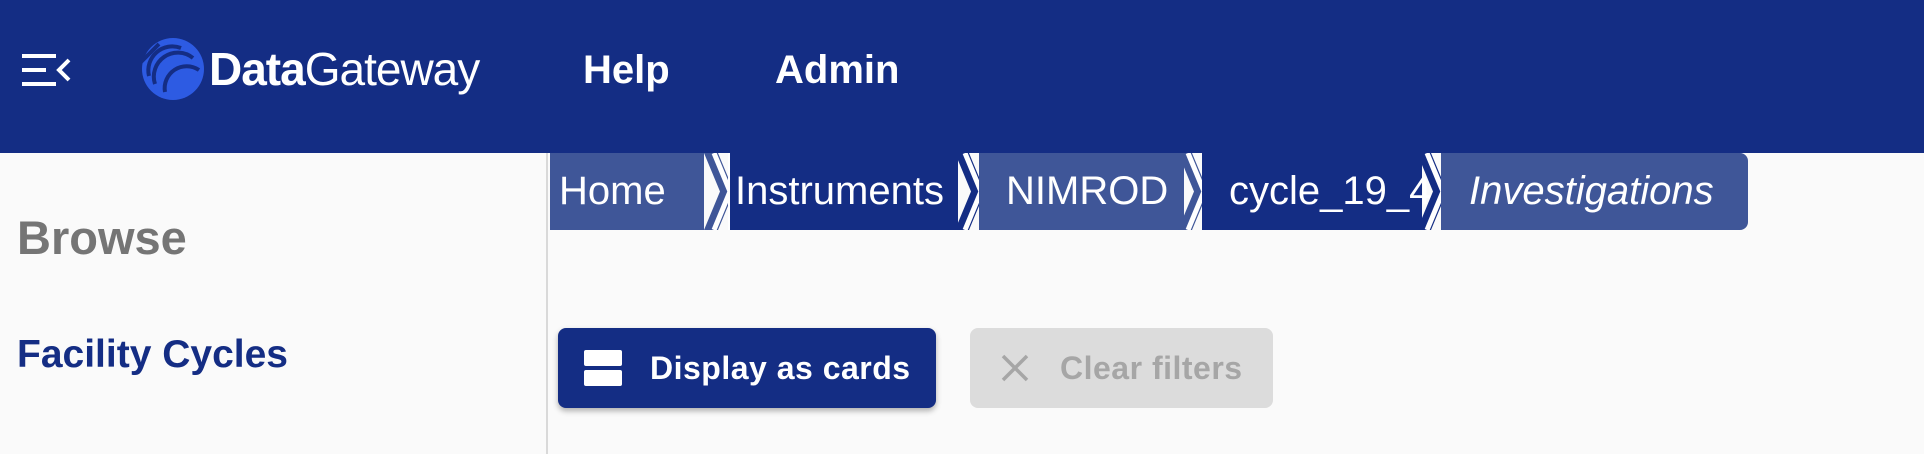 The image size is (1924, 454). What do you see at coordinates (257, 69) in the screenshot?
I see `logo-text-strong: Data` at bounding box center [257, 69].